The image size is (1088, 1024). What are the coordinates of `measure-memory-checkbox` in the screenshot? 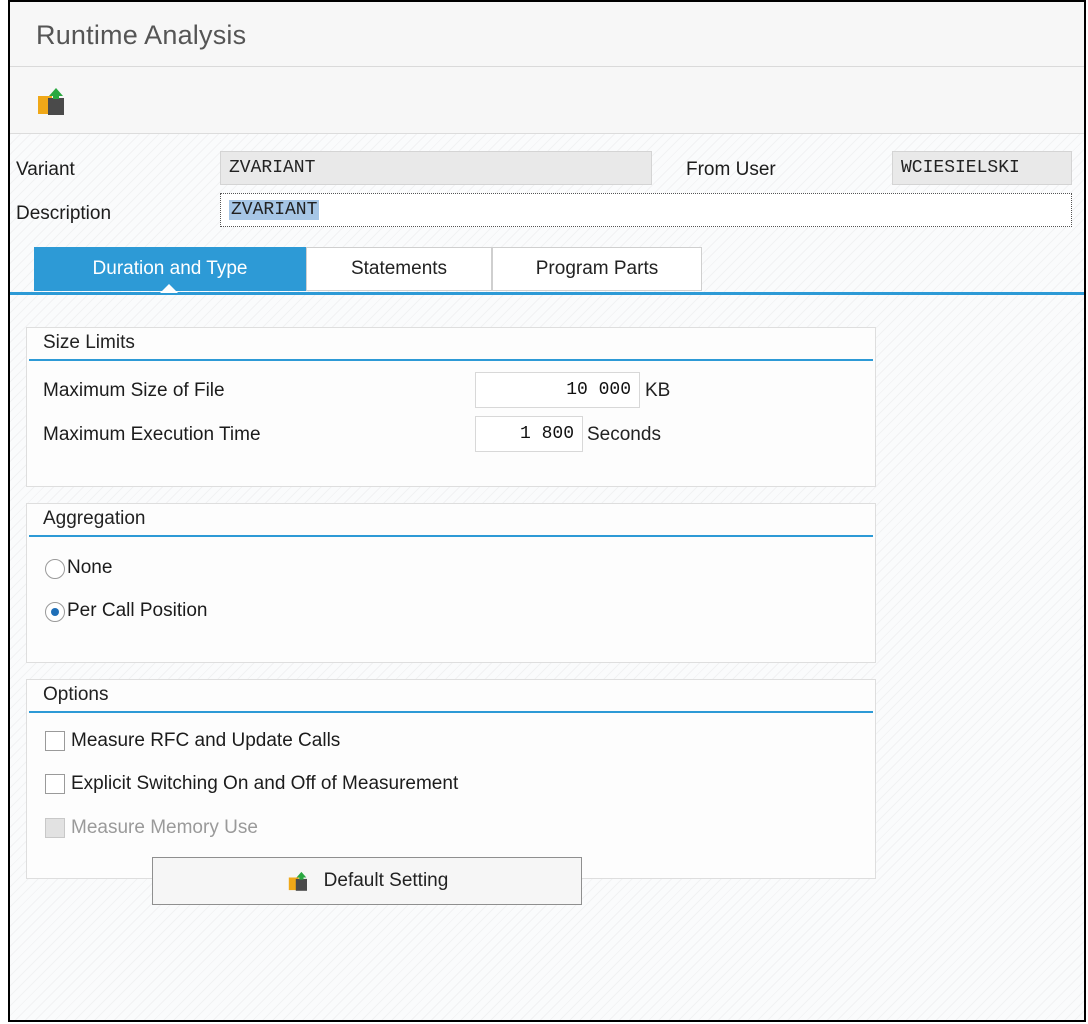 It's located at (55, 828).